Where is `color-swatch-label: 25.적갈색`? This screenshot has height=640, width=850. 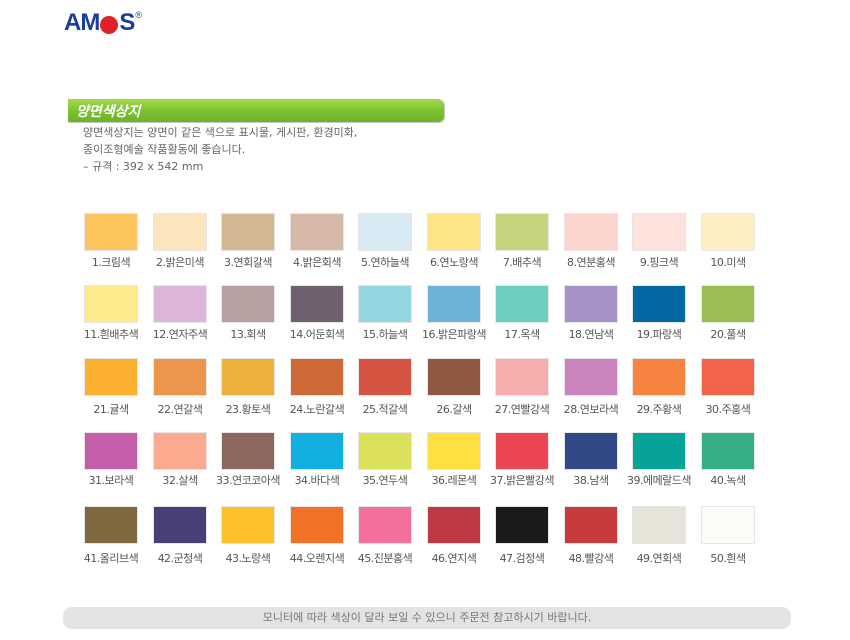
color-swatch-label: 25.적갈색 is located at coordinates (385, 409).